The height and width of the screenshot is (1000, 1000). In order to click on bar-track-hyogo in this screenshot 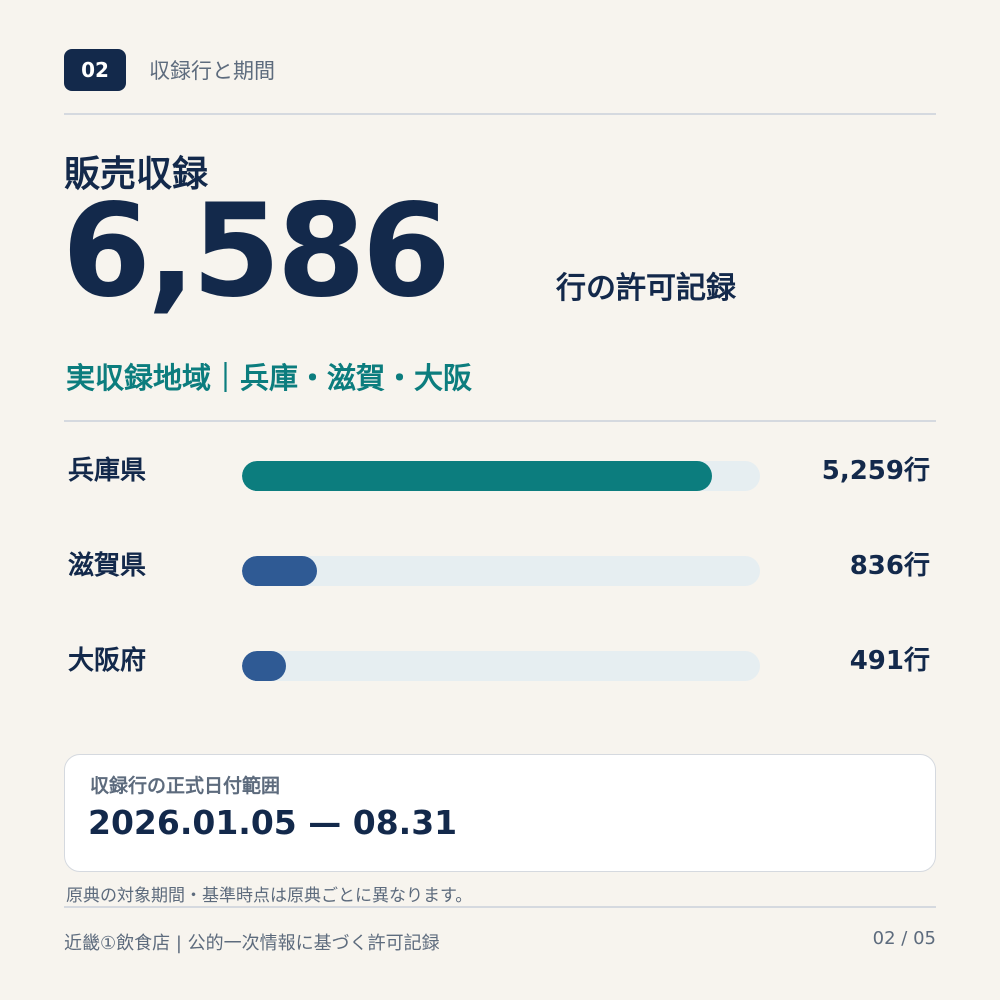, I will do `click(501, 476)`.